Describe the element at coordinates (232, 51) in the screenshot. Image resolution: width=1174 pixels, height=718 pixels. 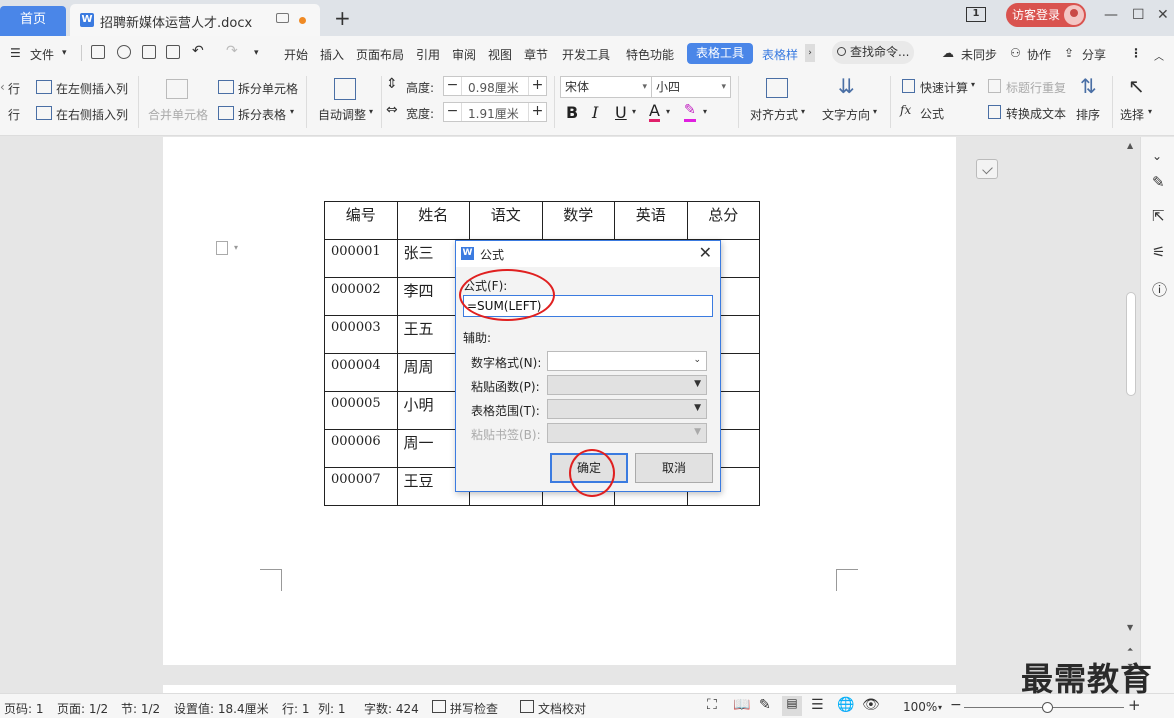
I see `redo-icon: ↷` at that location.